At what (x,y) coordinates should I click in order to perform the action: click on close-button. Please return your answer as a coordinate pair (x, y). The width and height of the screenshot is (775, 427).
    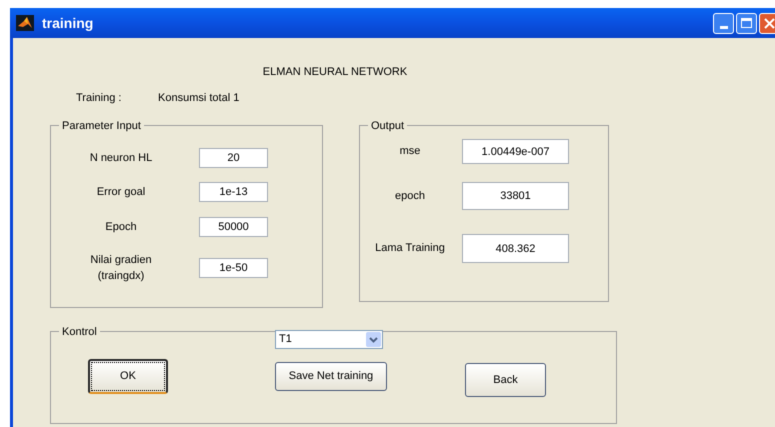
    Looking at the image, I should click on (767, 23).